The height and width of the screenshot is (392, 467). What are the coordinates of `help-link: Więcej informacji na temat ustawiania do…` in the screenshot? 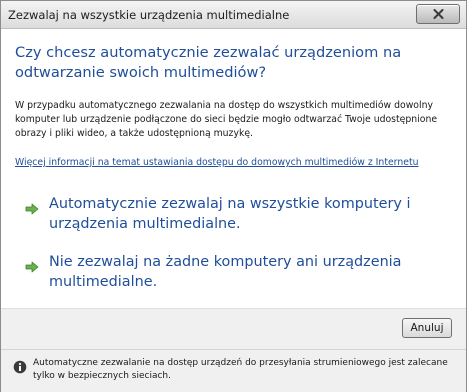 It's located at (217, 162).